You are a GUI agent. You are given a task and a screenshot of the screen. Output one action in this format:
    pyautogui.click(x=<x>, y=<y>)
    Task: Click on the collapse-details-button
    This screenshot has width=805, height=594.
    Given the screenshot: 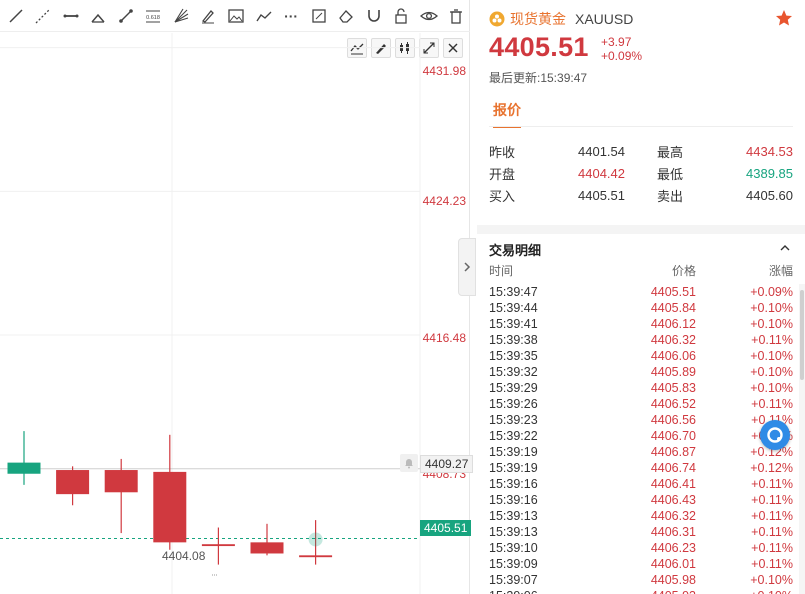 What is the action you would take?
    pyautogui.click(x=785, y=249)
    